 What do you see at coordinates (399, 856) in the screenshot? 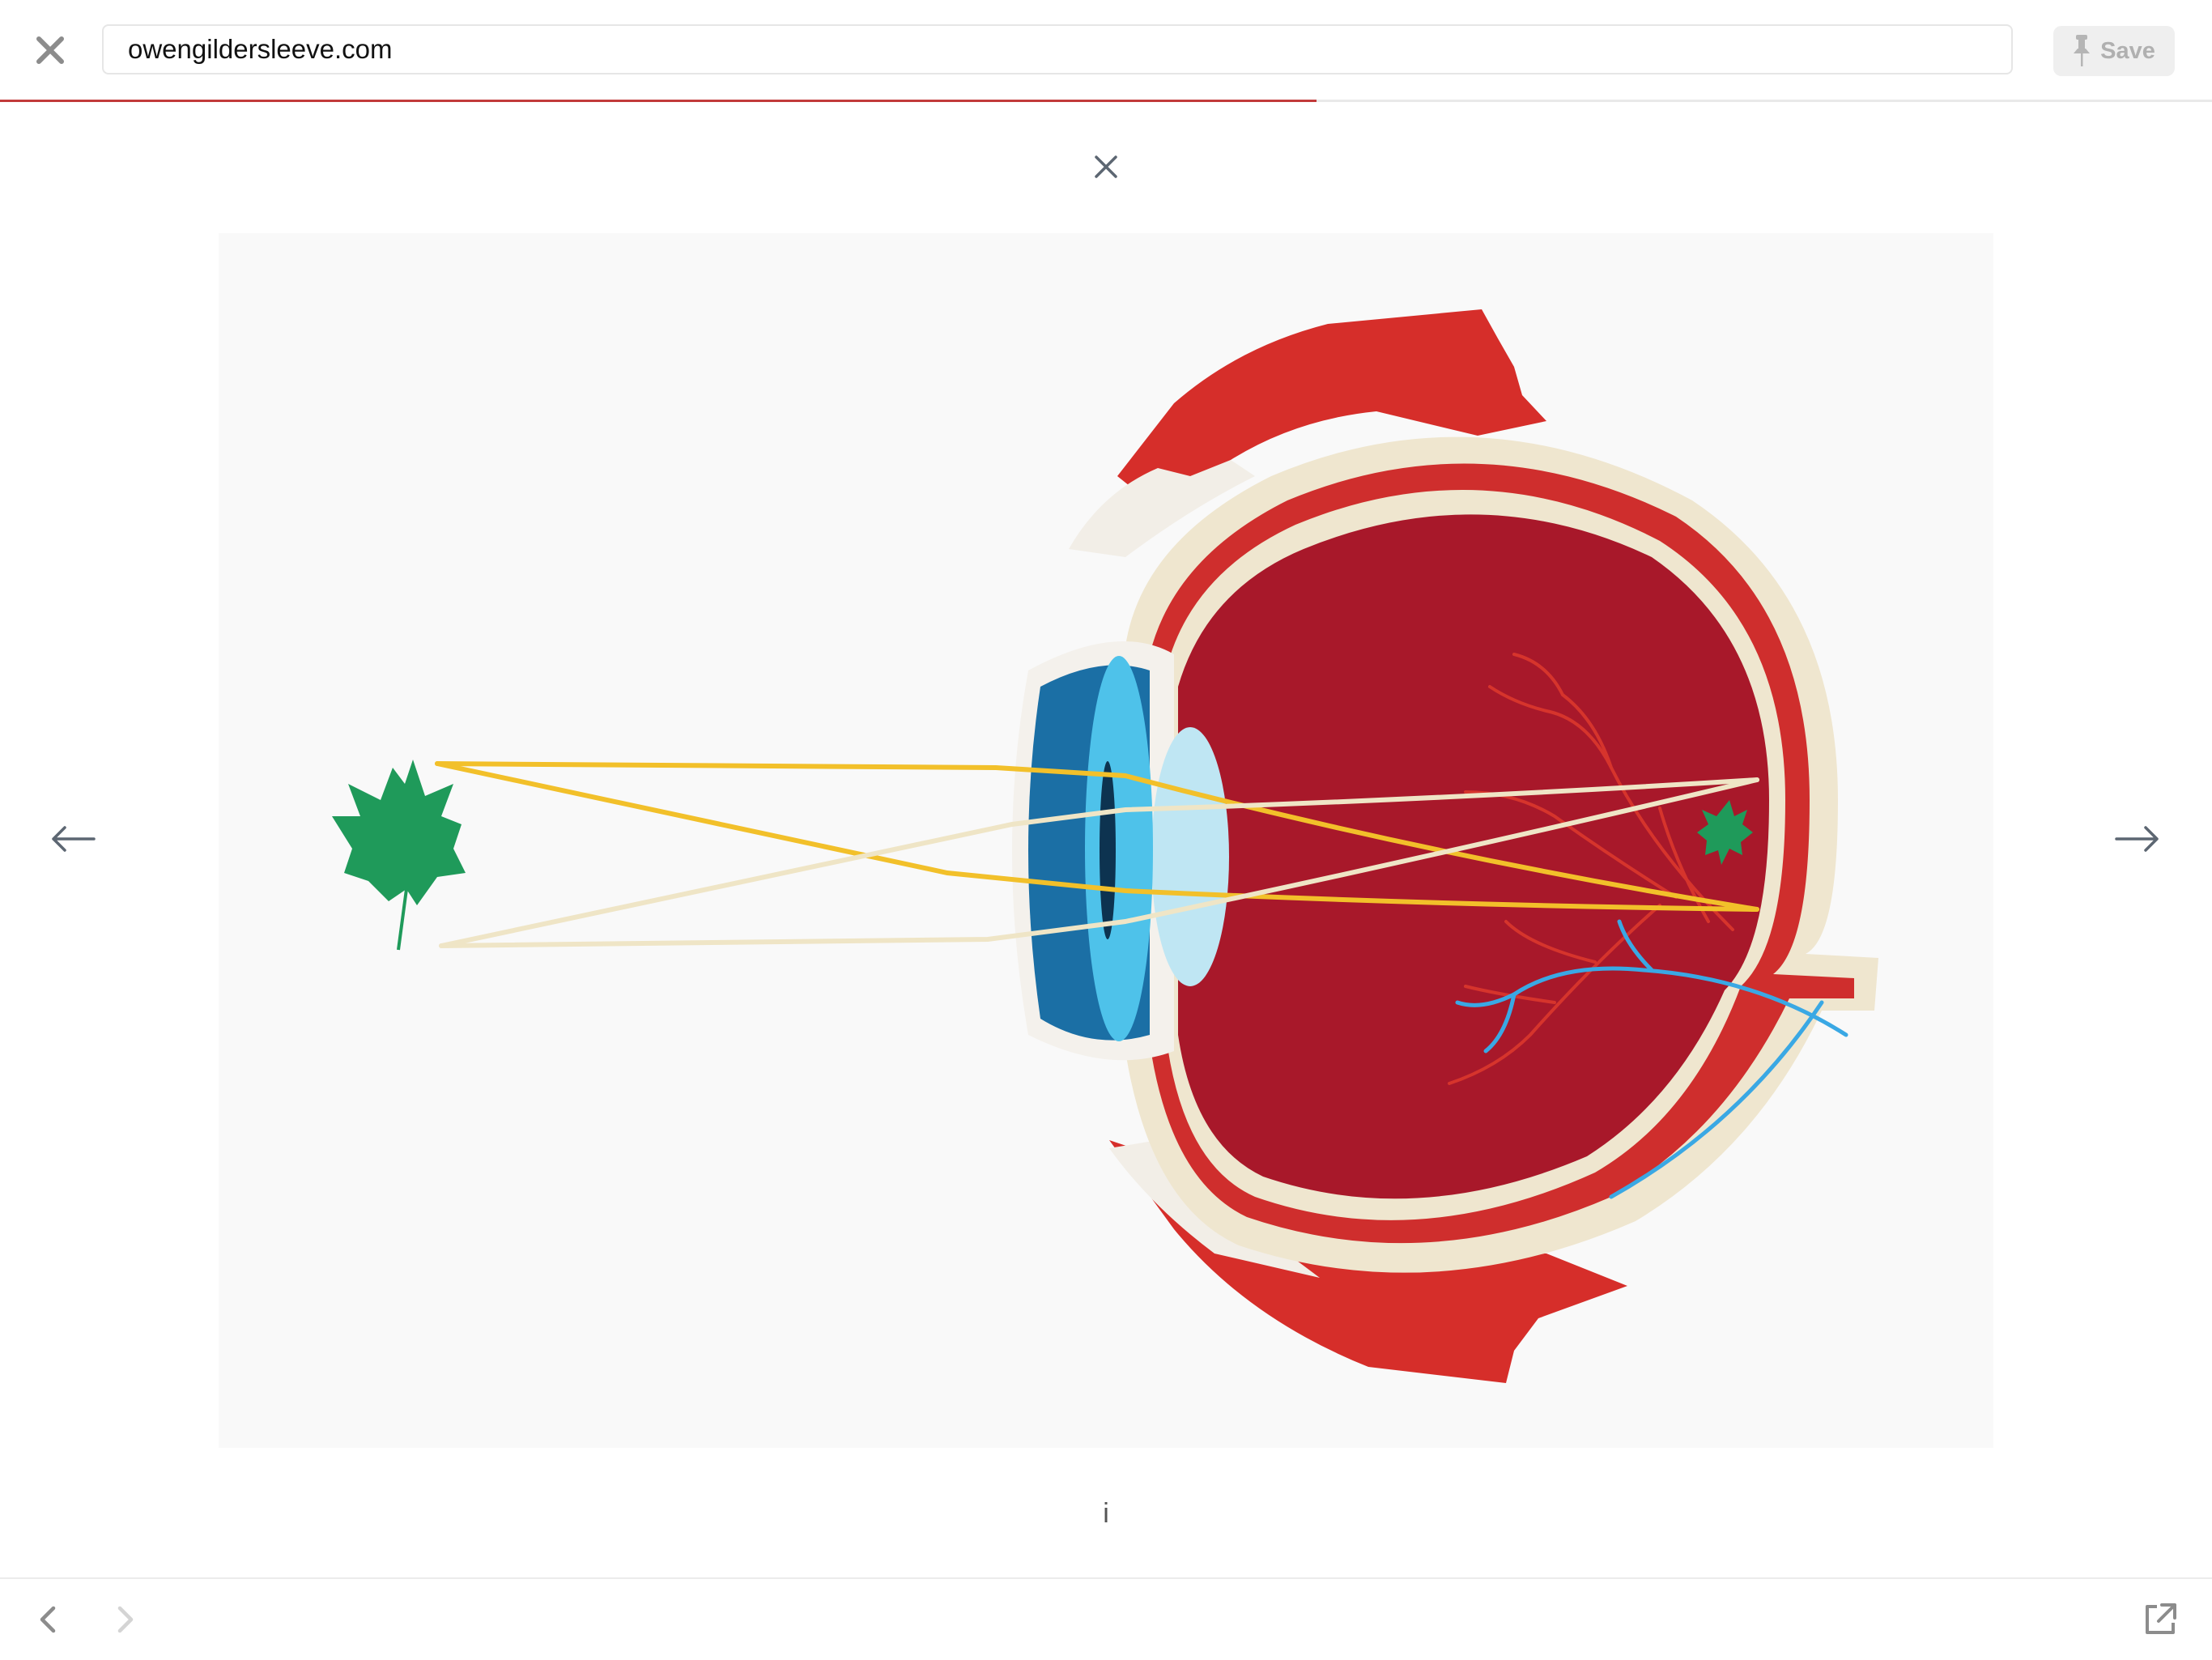
I see `object-leaf` at bounding box center [399, 856].